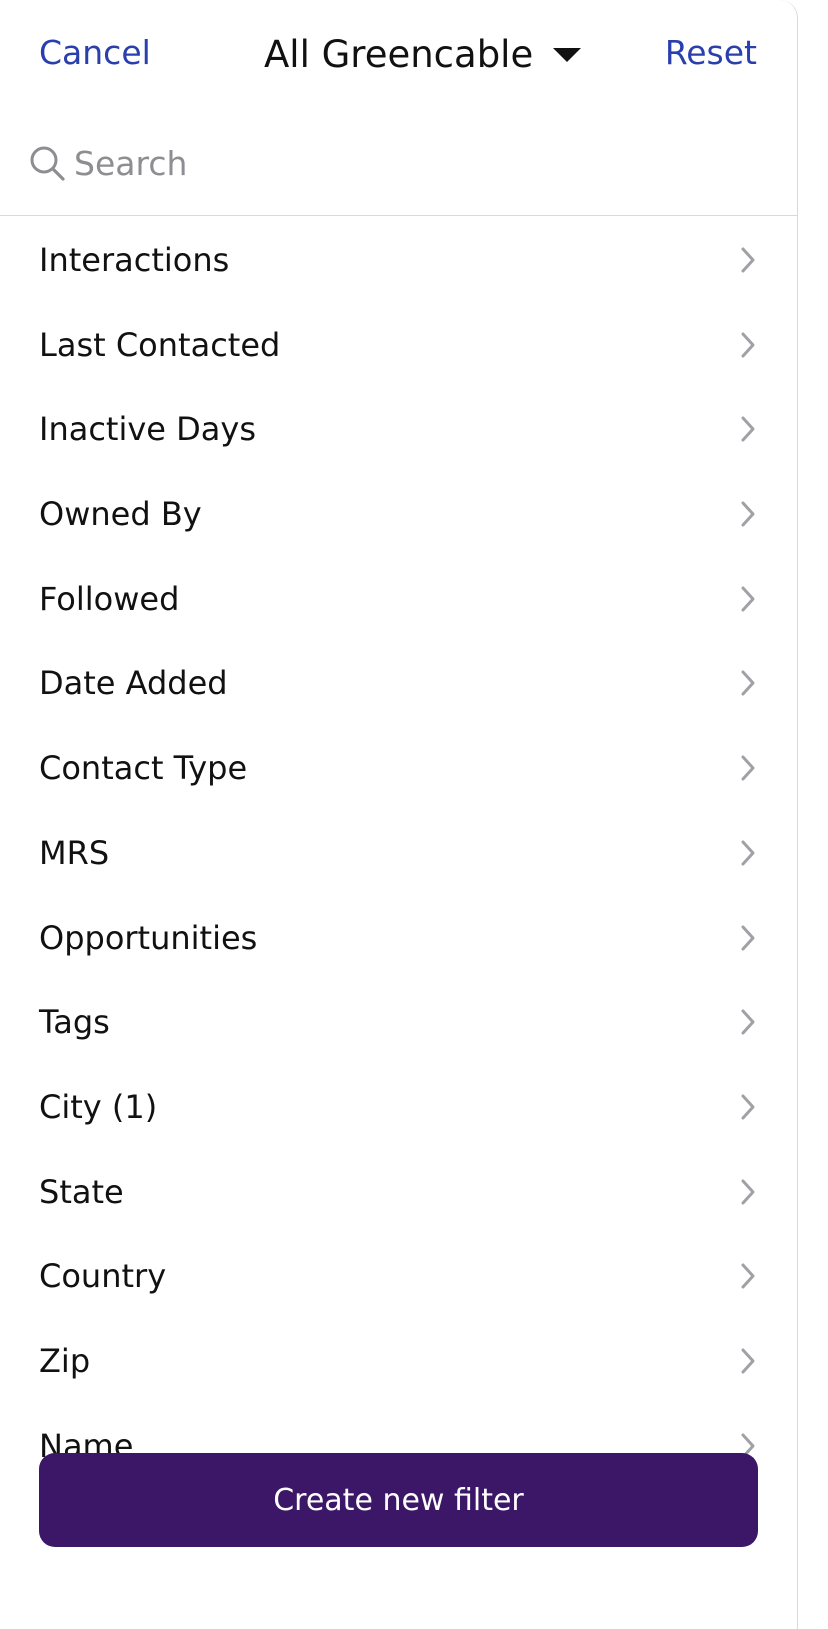 The image size is (828, 1629). I want to click on filter-row: Inactive Days, so click(398, 429).